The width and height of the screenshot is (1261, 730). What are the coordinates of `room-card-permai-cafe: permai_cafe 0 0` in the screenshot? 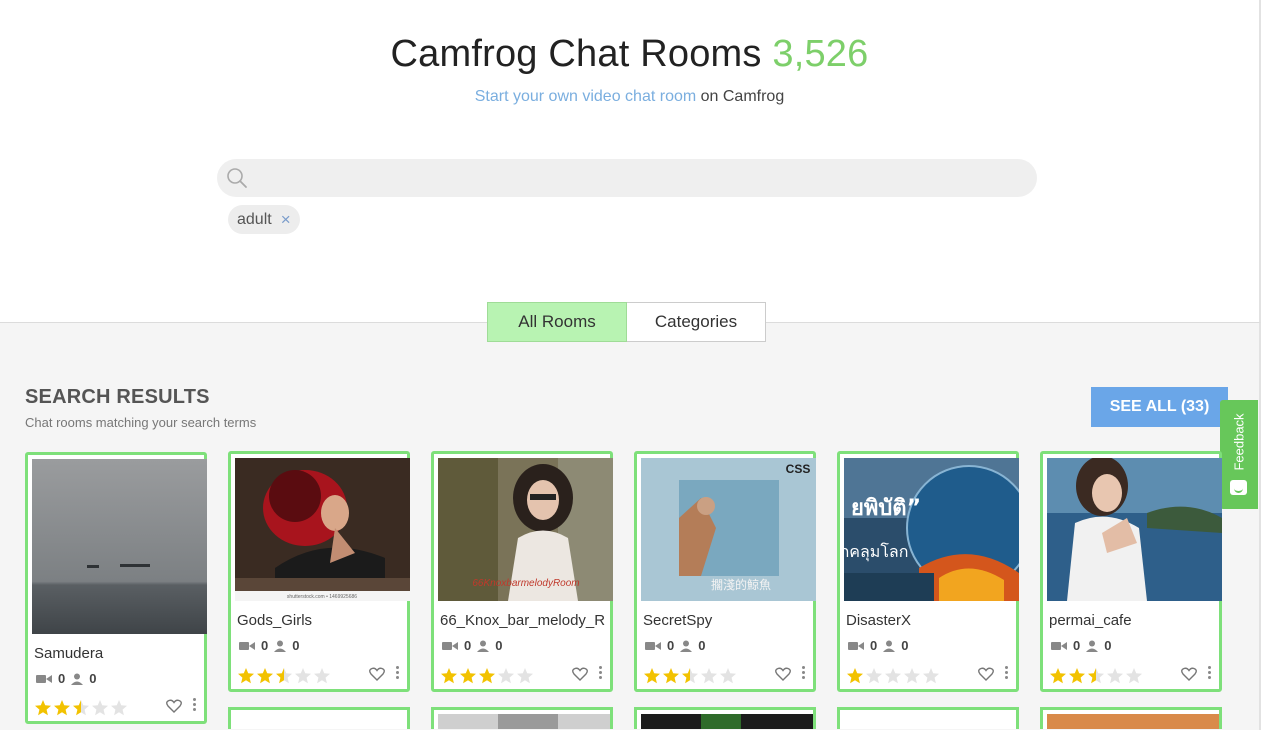 It's located at (1131, 571).